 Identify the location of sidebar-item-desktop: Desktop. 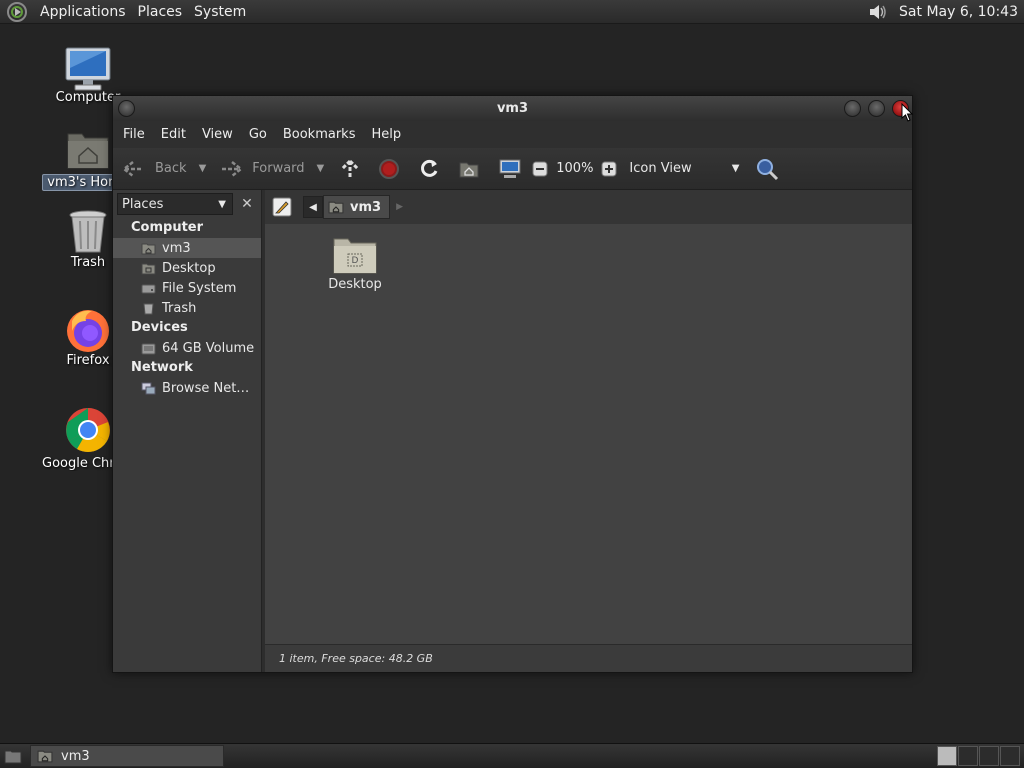
(187, 268).